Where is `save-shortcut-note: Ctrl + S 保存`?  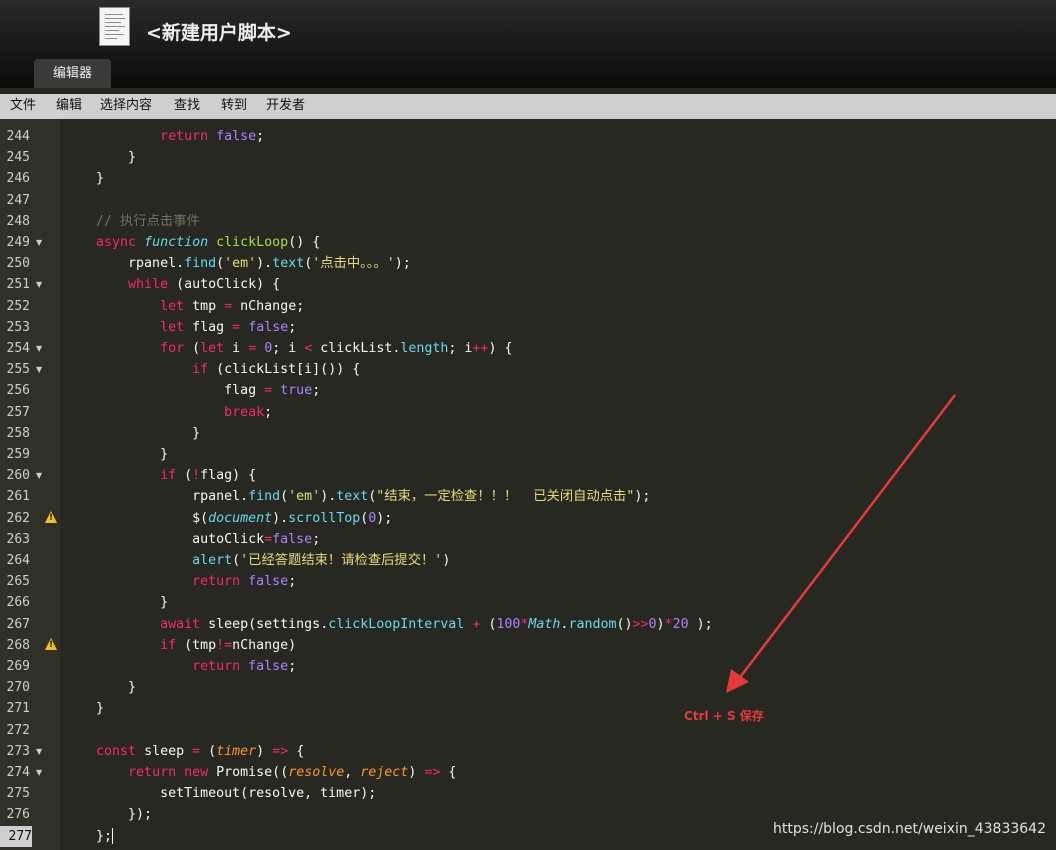
save-shortcut-note: Ctrl + S 保存 is located at coordinates (724, 716).